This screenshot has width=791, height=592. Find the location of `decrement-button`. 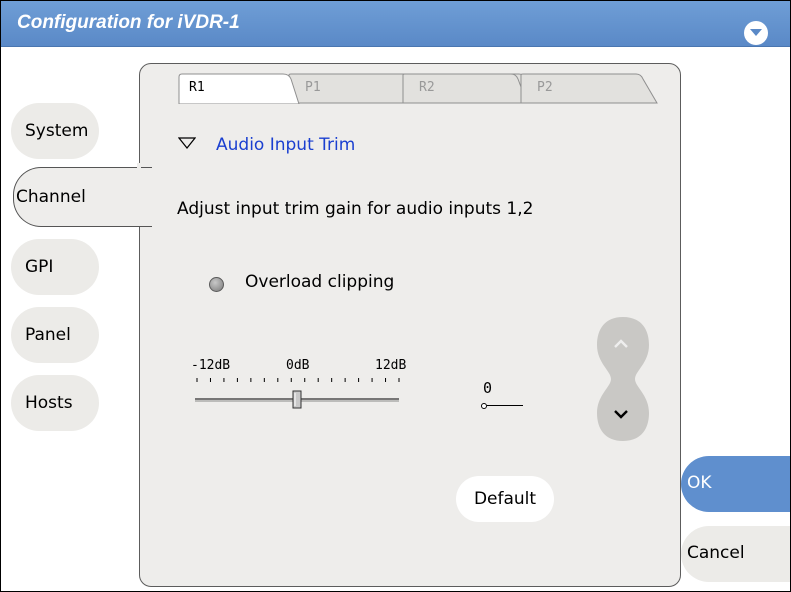

decrement-button is located at coordinates (621, 415).